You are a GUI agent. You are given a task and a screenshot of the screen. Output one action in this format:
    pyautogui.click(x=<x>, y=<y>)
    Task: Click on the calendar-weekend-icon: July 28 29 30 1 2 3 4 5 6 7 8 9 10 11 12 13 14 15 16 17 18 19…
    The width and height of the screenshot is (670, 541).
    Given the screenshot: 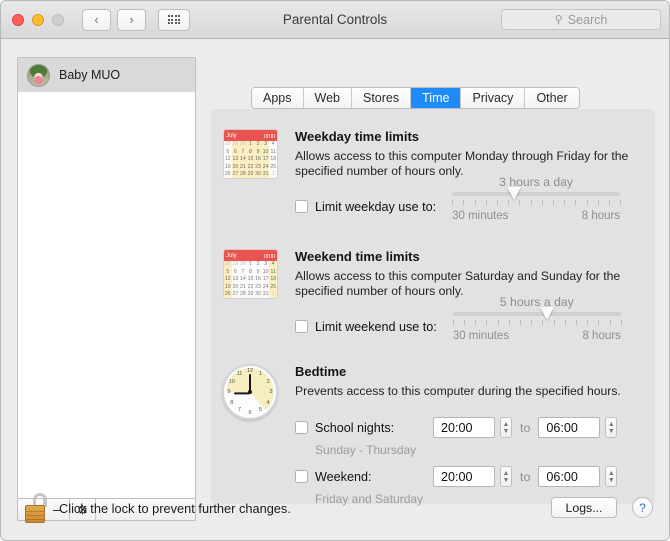 What is the action you would take?
    pyautogui.click(x=250, y=274)
    